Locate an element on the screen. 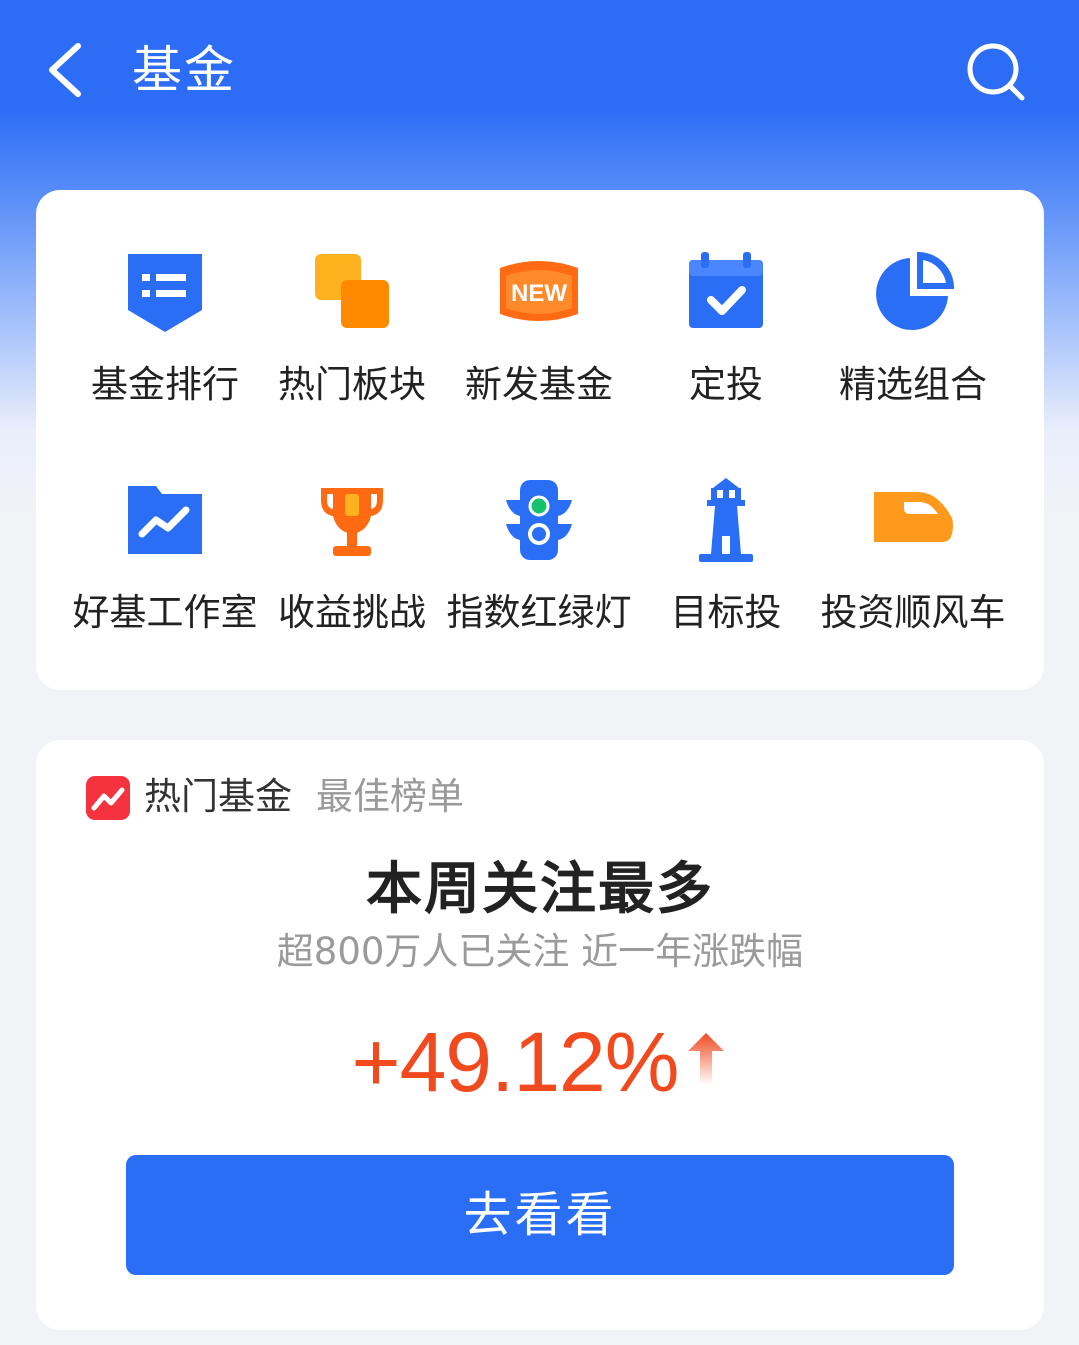 This screenshot has width=1079, height=1345. trophy-icon is located at coordinates (352, 522).